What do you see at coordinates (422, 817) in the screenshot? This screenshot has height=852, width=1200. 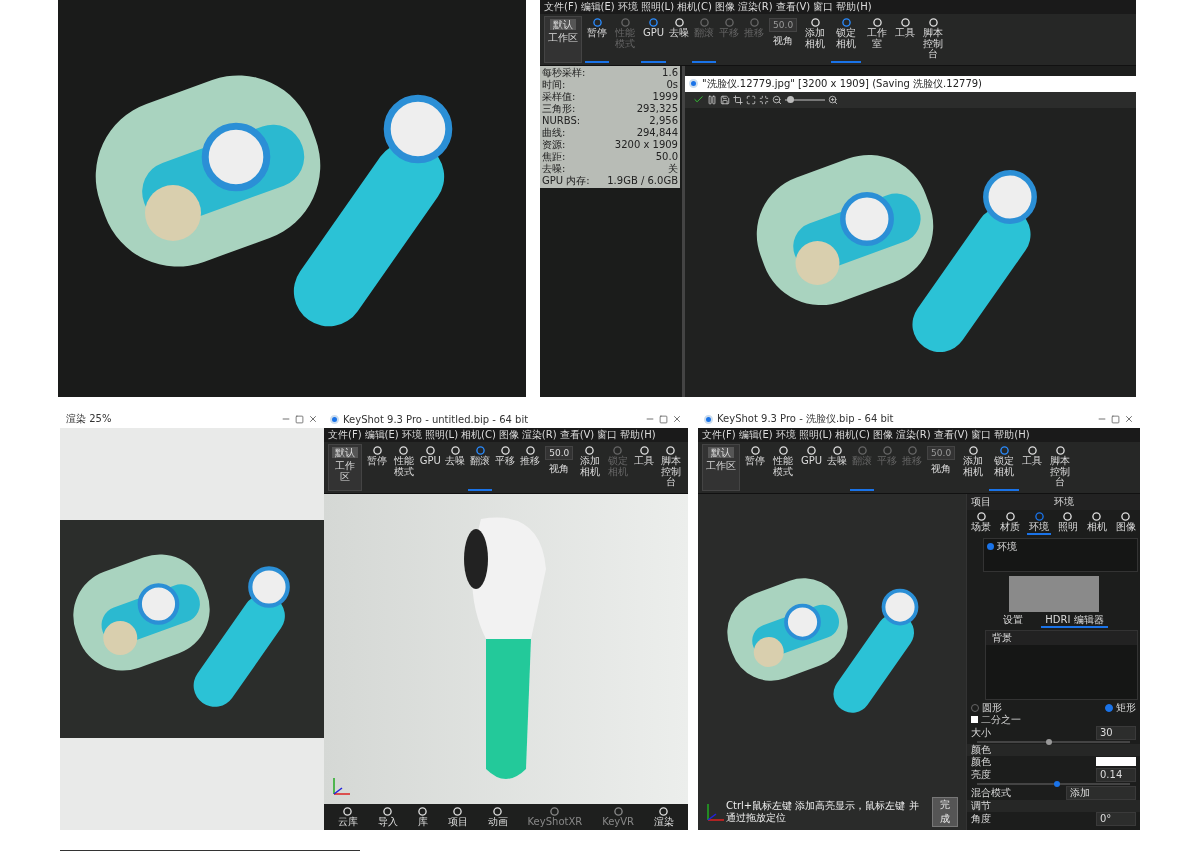 I see `bottom-bar-button: 库` at bounding box center [422, 817].